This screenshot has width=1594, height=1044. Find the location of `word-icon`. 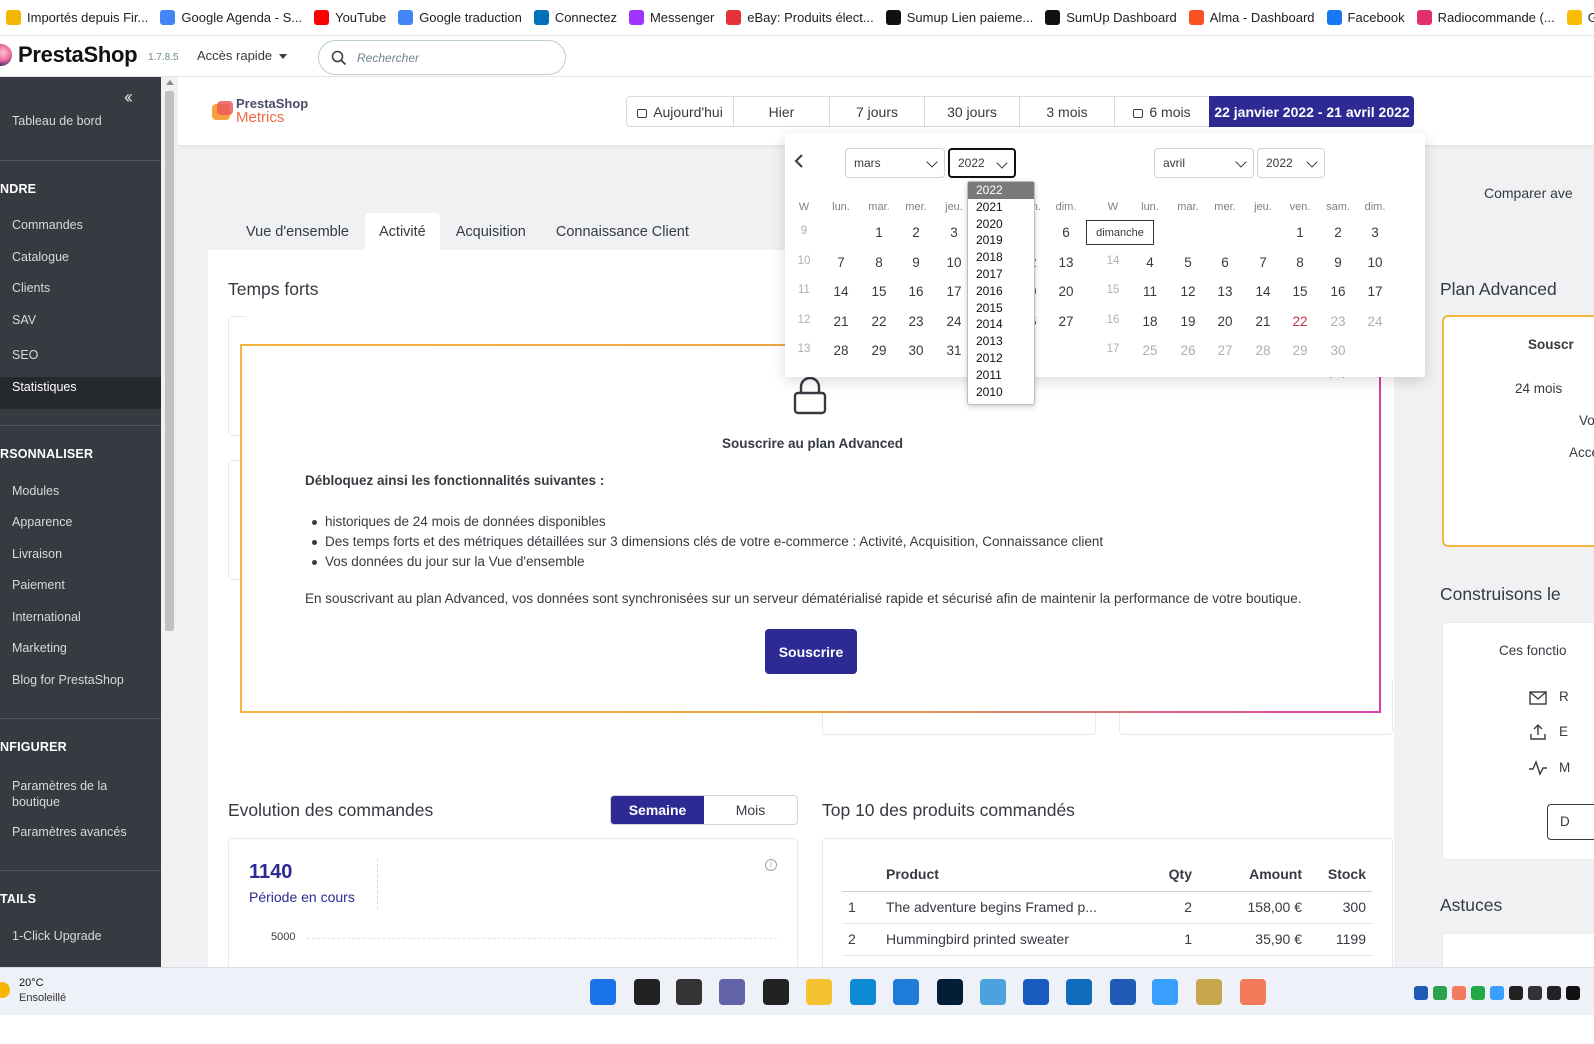

word-icon is located at coordinates (1036, 992).